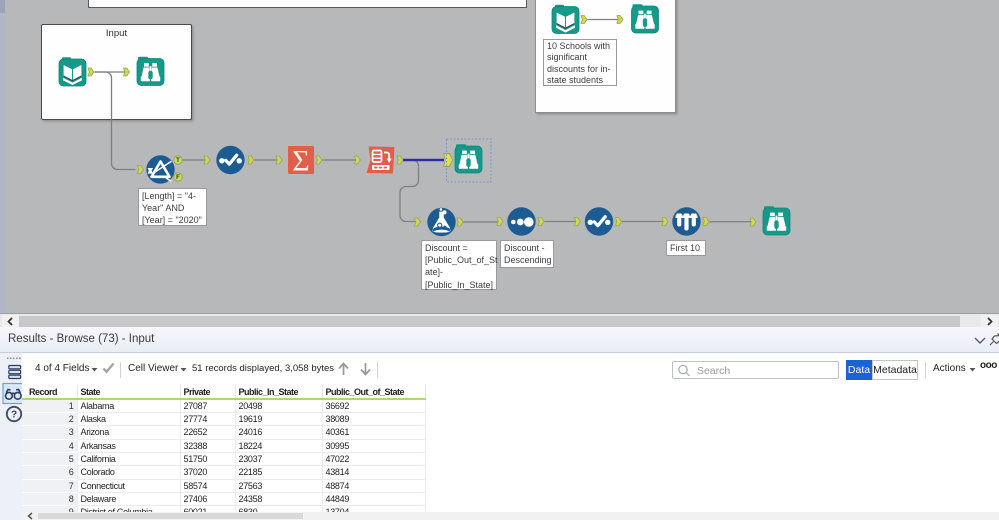  What do you see at coordinates (178, 161) in the screenshot?
I see `svg-text: T` at bounding box center [178, 161].